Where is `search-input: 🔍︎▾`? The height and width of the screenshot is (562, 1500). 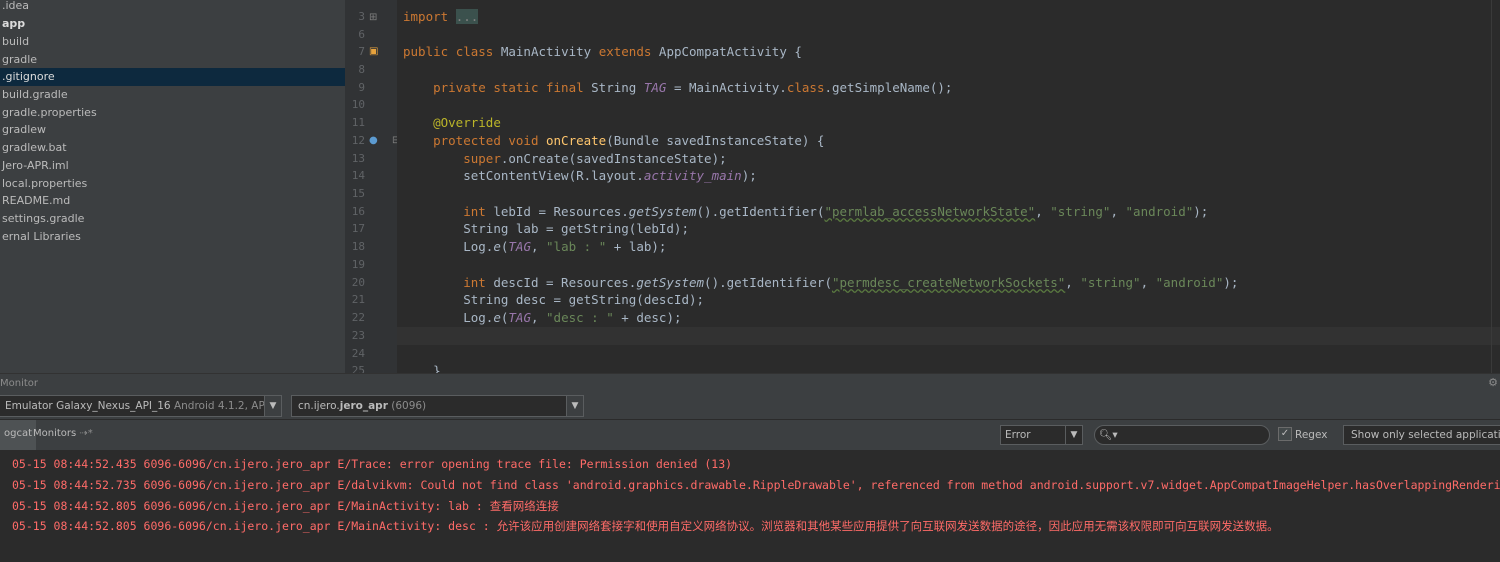 search-input: 🔍︎▾ is located at coordinates (1182, 435).